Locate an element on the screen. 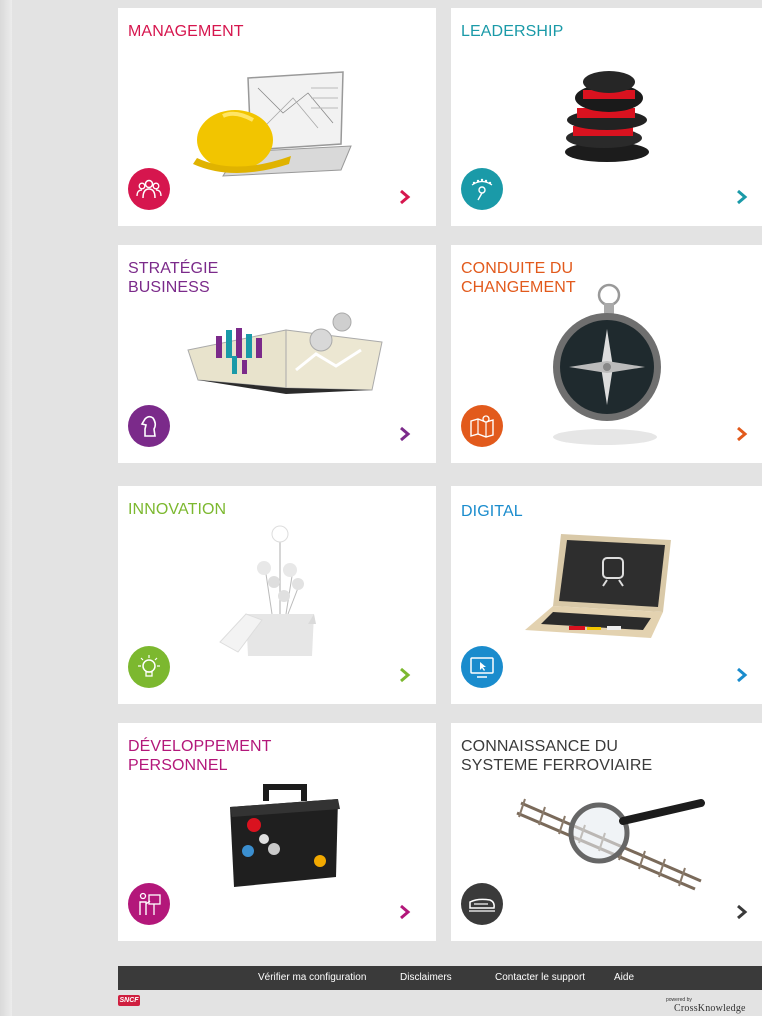 Image resolution: width=762 pixels, height=1016 pixels. train-icon is located at coordinates (482, 905).